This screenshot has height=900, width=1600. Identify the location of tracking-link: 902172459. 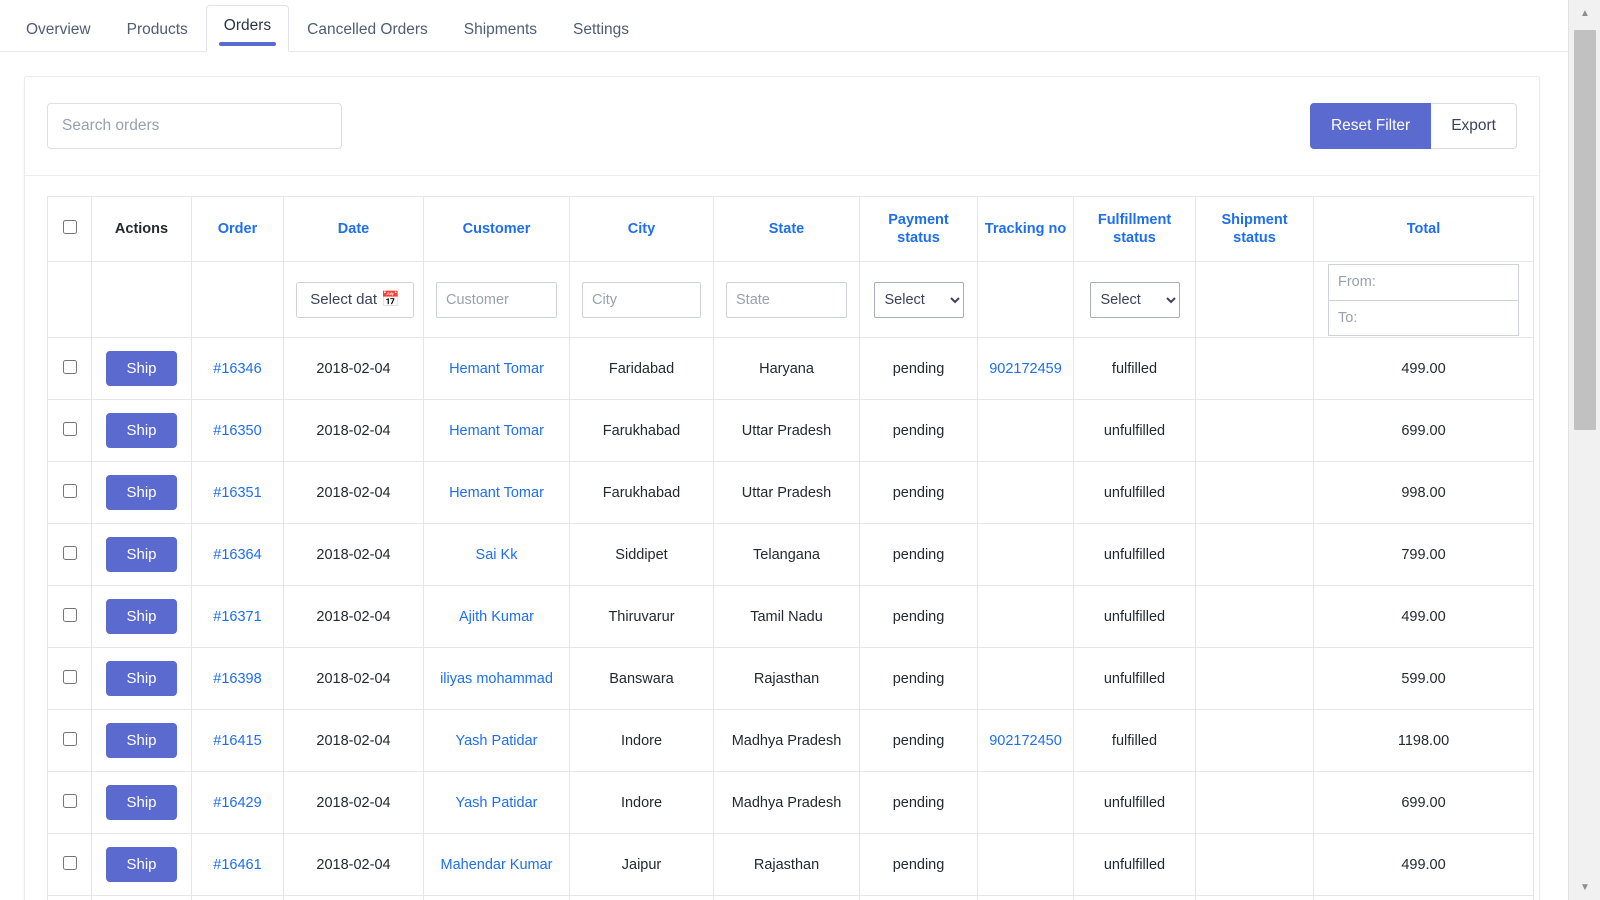
(1025, 369).